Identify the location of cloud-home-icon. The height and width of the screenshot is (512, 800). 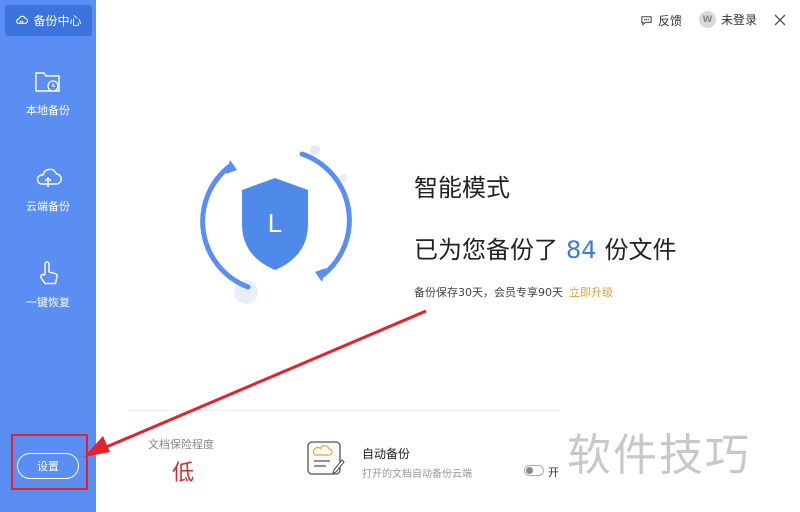
(22, 19).